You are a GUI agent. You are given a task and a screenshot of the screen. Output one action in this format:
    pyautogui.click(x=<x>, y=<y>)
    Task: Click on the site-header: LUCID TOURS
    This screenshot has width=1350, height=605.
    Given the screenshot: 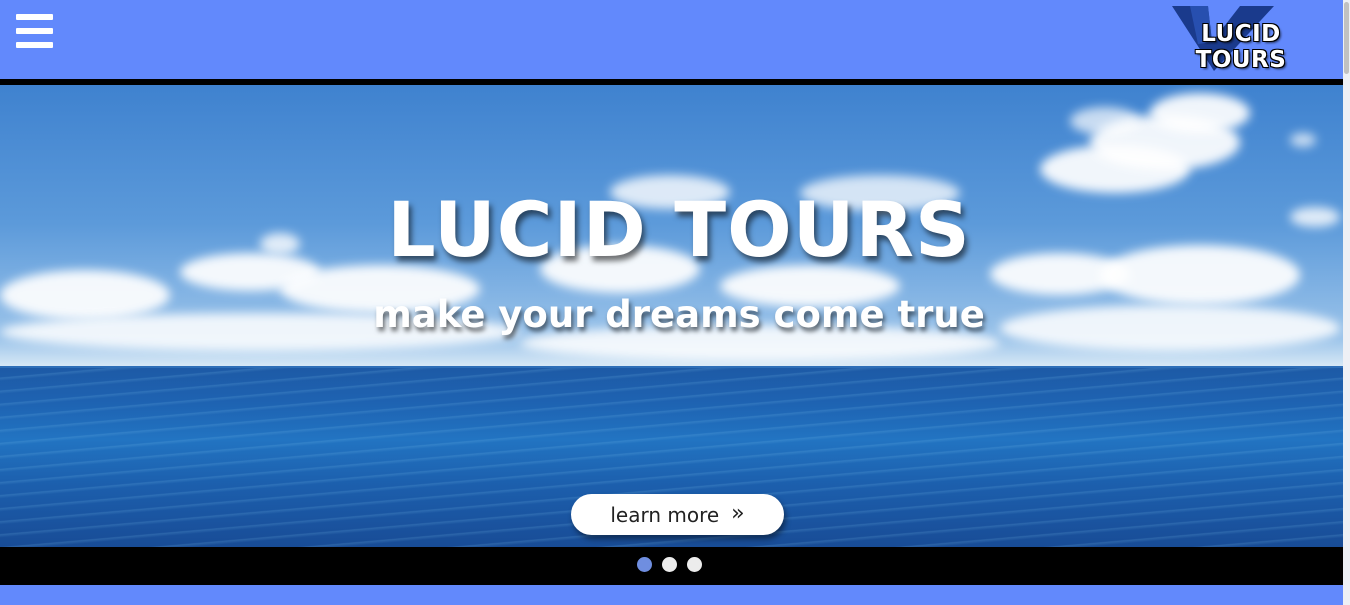 What is the action you would take?
    pyautogui.click(x=671, y=39)
    